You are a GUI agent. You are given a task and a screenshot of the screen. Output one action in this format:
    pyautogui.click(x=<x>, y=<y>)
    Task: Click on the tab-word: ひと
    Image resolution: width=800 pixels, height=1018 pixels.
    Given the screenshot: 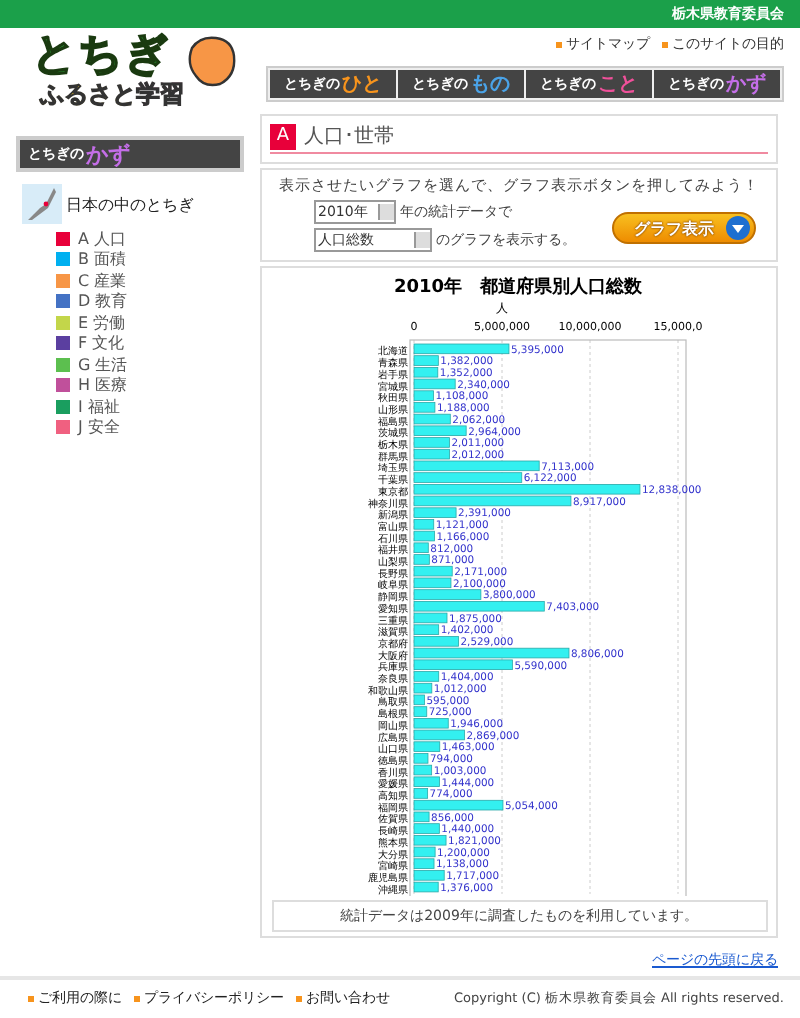 What is the action you would take?
    pyautogui.click(x=362, y=85)
    